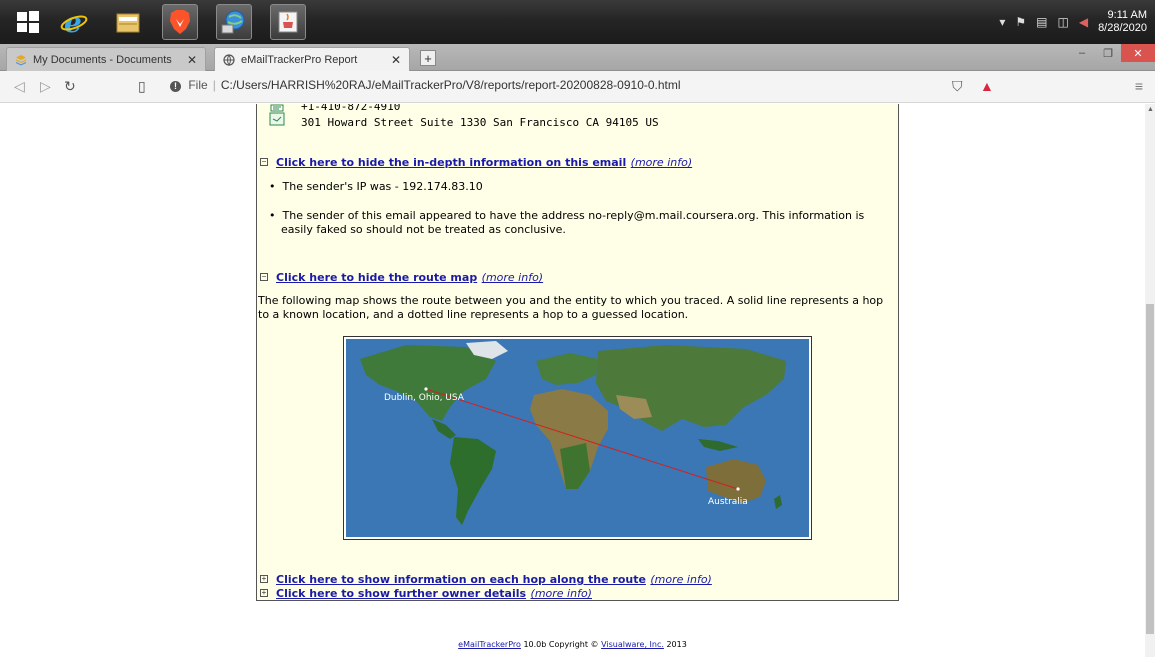  Describe the element at coordinates (70, 86) in the screenshot. I see `reload-icon: ↻` at that location.